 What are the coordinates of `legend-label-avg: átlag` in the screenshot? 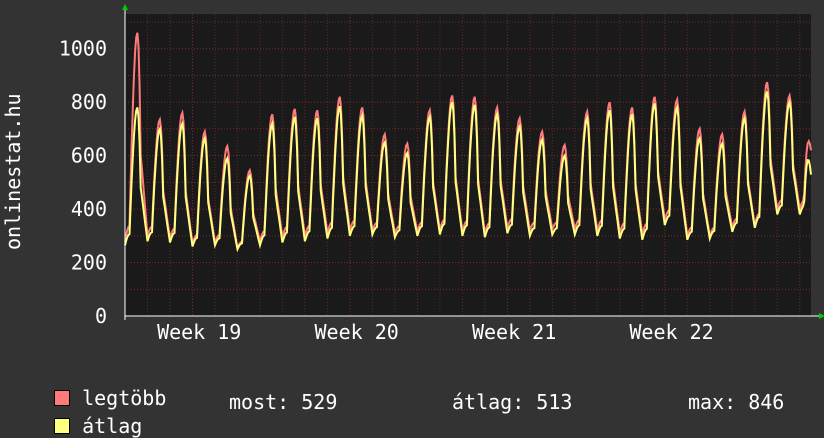 It's located at (112, 426).